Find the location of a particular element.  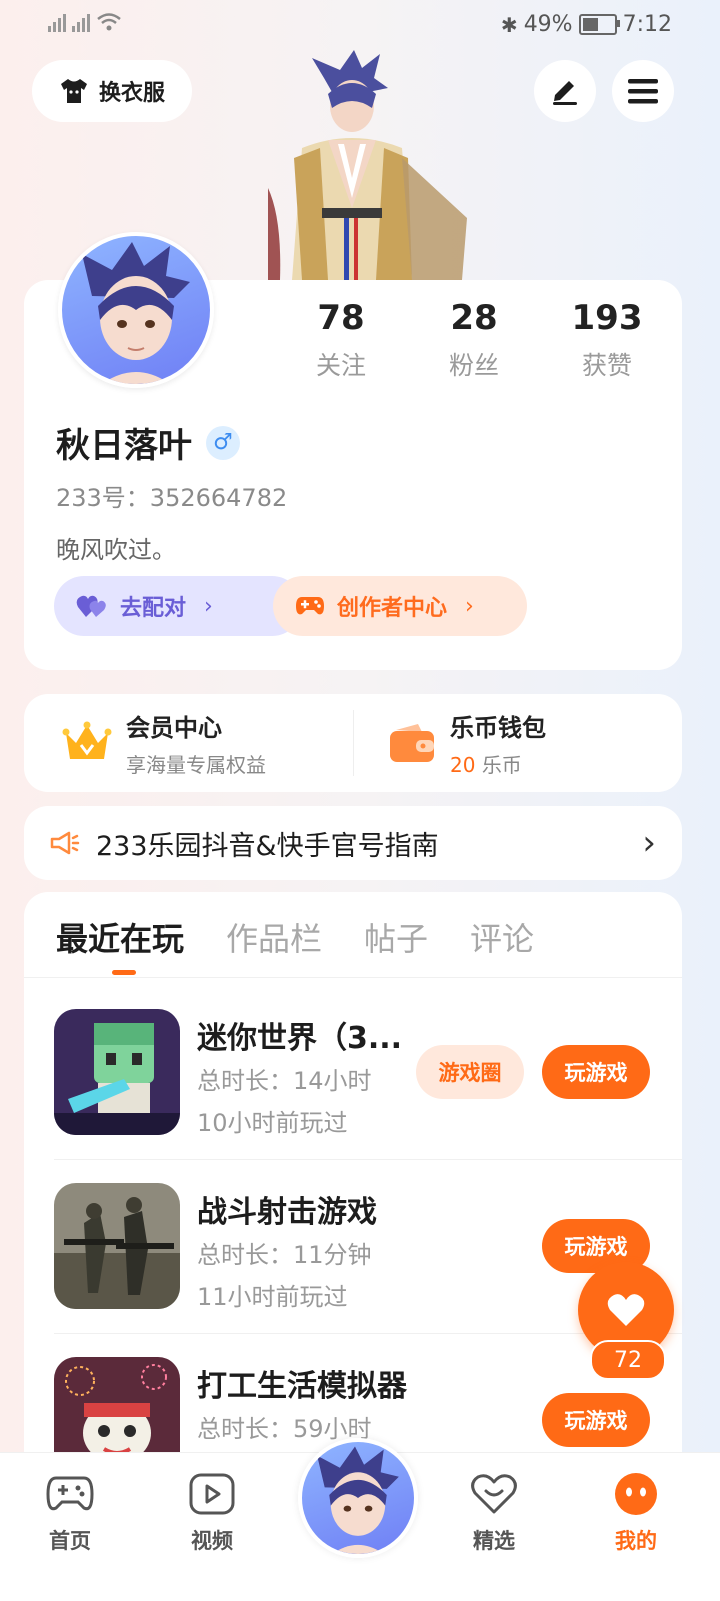

pen-icon is located at coordinates (565, 93).